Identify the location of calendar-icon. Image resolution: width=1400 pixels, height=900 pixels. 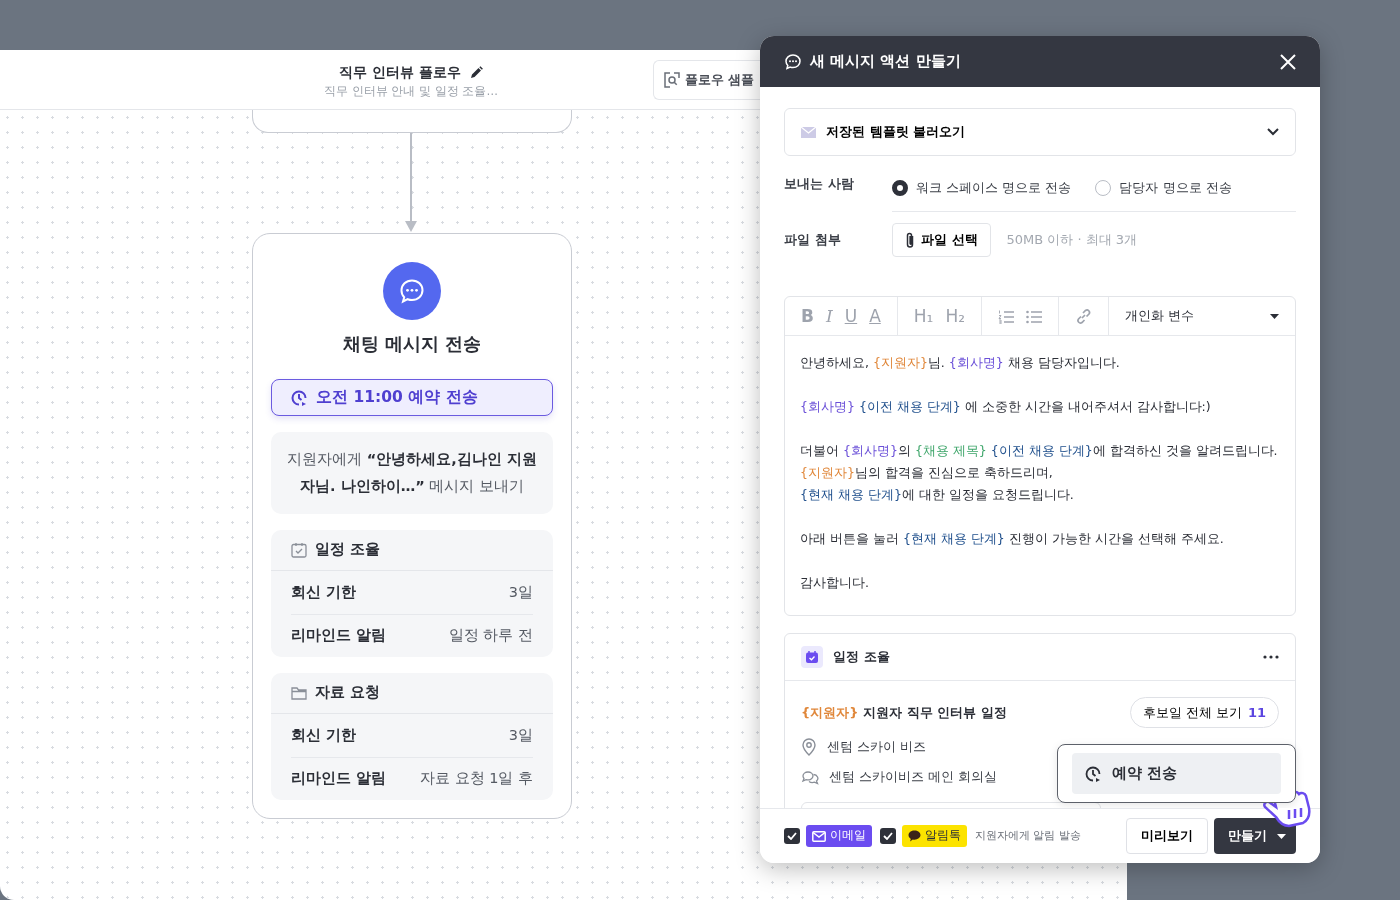
(812, 657).